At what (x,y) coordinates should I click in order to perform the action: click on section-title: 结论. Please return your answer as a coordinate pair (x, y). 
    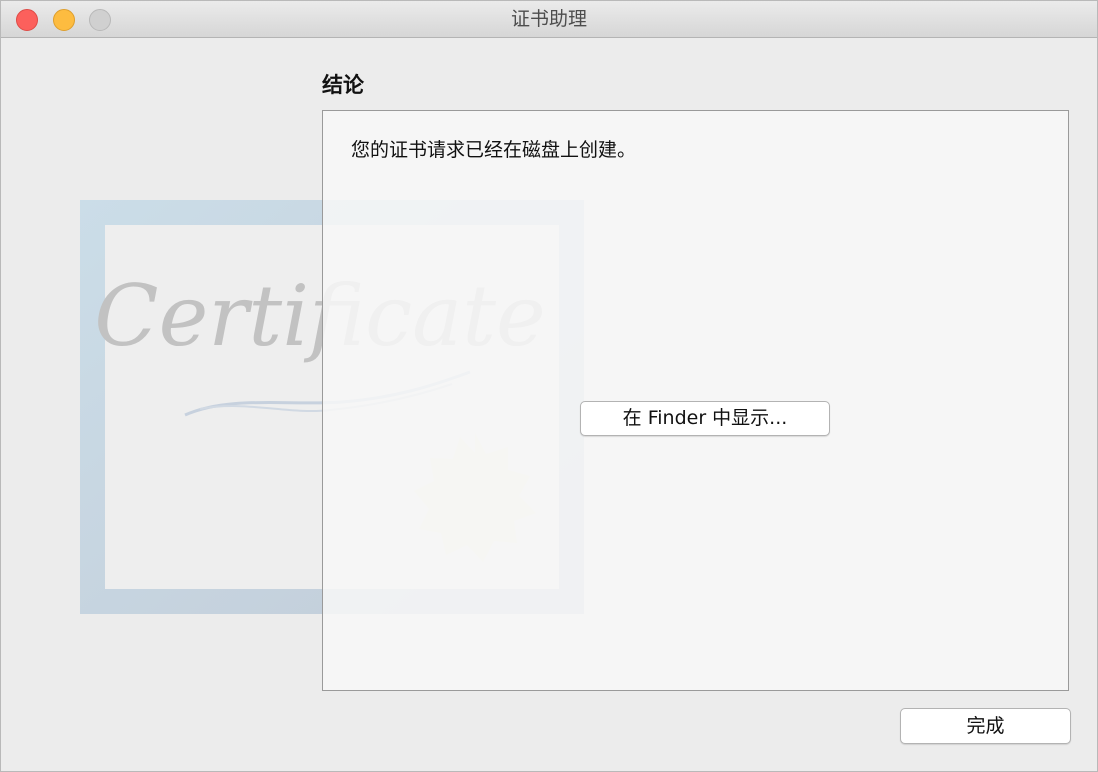
    Looking at the image, I should click on (343, 85).